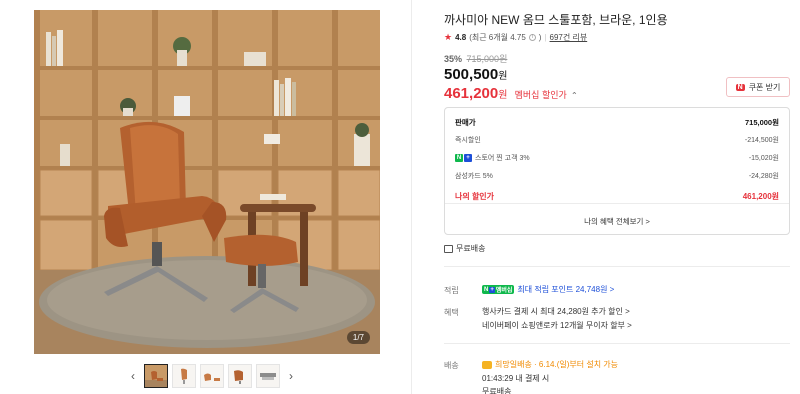 Image resolution: width=800 pixels, height=394 pixels. I want to click on coupon-label: 쿠폰 받기, so click(764, 87).